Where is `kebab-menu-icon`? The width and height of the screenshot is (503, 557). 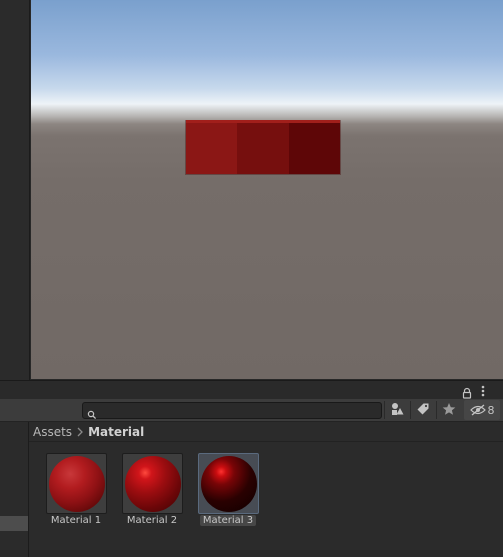
kebab-menu-icon is located at coordinates (483, 390).